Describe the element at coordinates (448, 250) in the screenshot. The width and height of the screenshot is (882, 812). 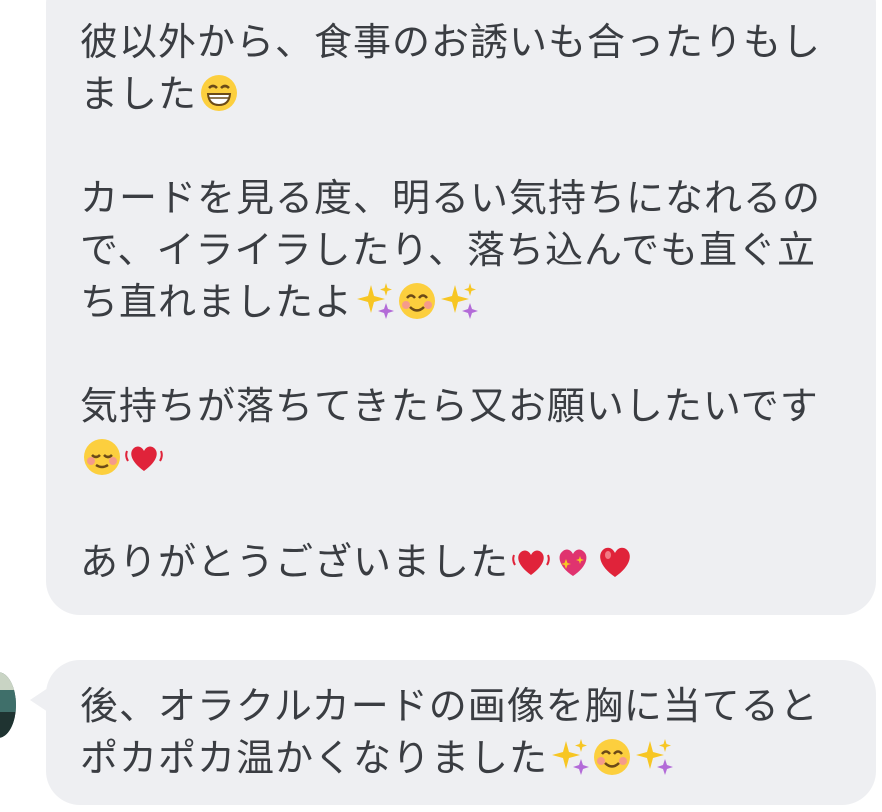
I see `message-text-line: で、イライラしたり、落ち込んでも直ぐ立` at that location.